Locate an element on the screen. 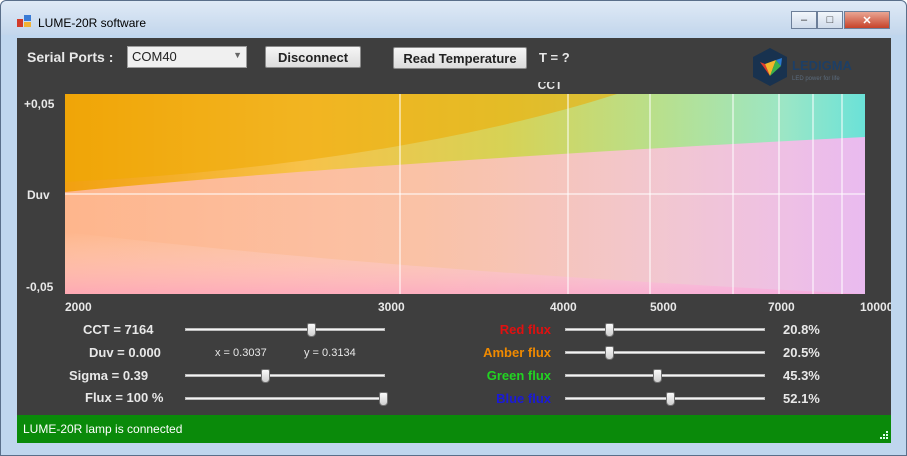 This screenshot has height=456, width=907. channel-percent: 20.8% is located at coordinates (801, 329).